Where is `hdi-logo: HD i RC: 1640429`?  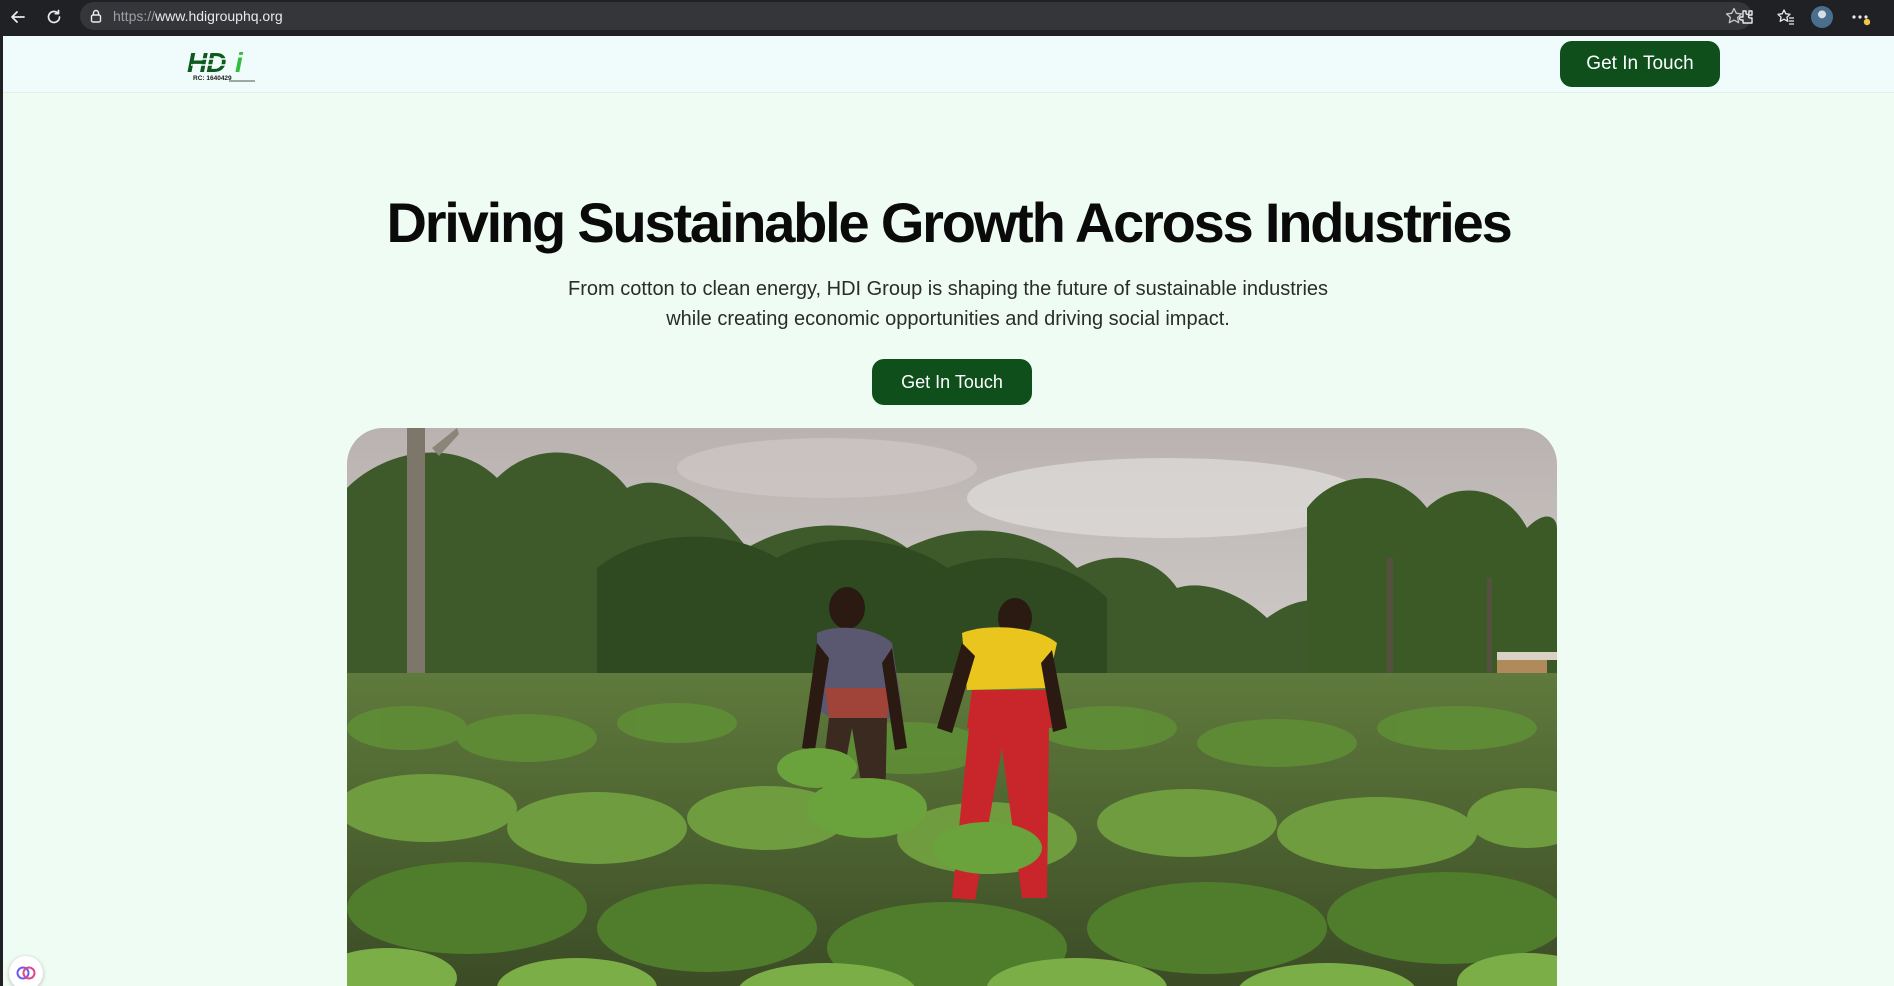 hdi-logo: HD i RC: 1640429 is located at coordinates (221, 65).